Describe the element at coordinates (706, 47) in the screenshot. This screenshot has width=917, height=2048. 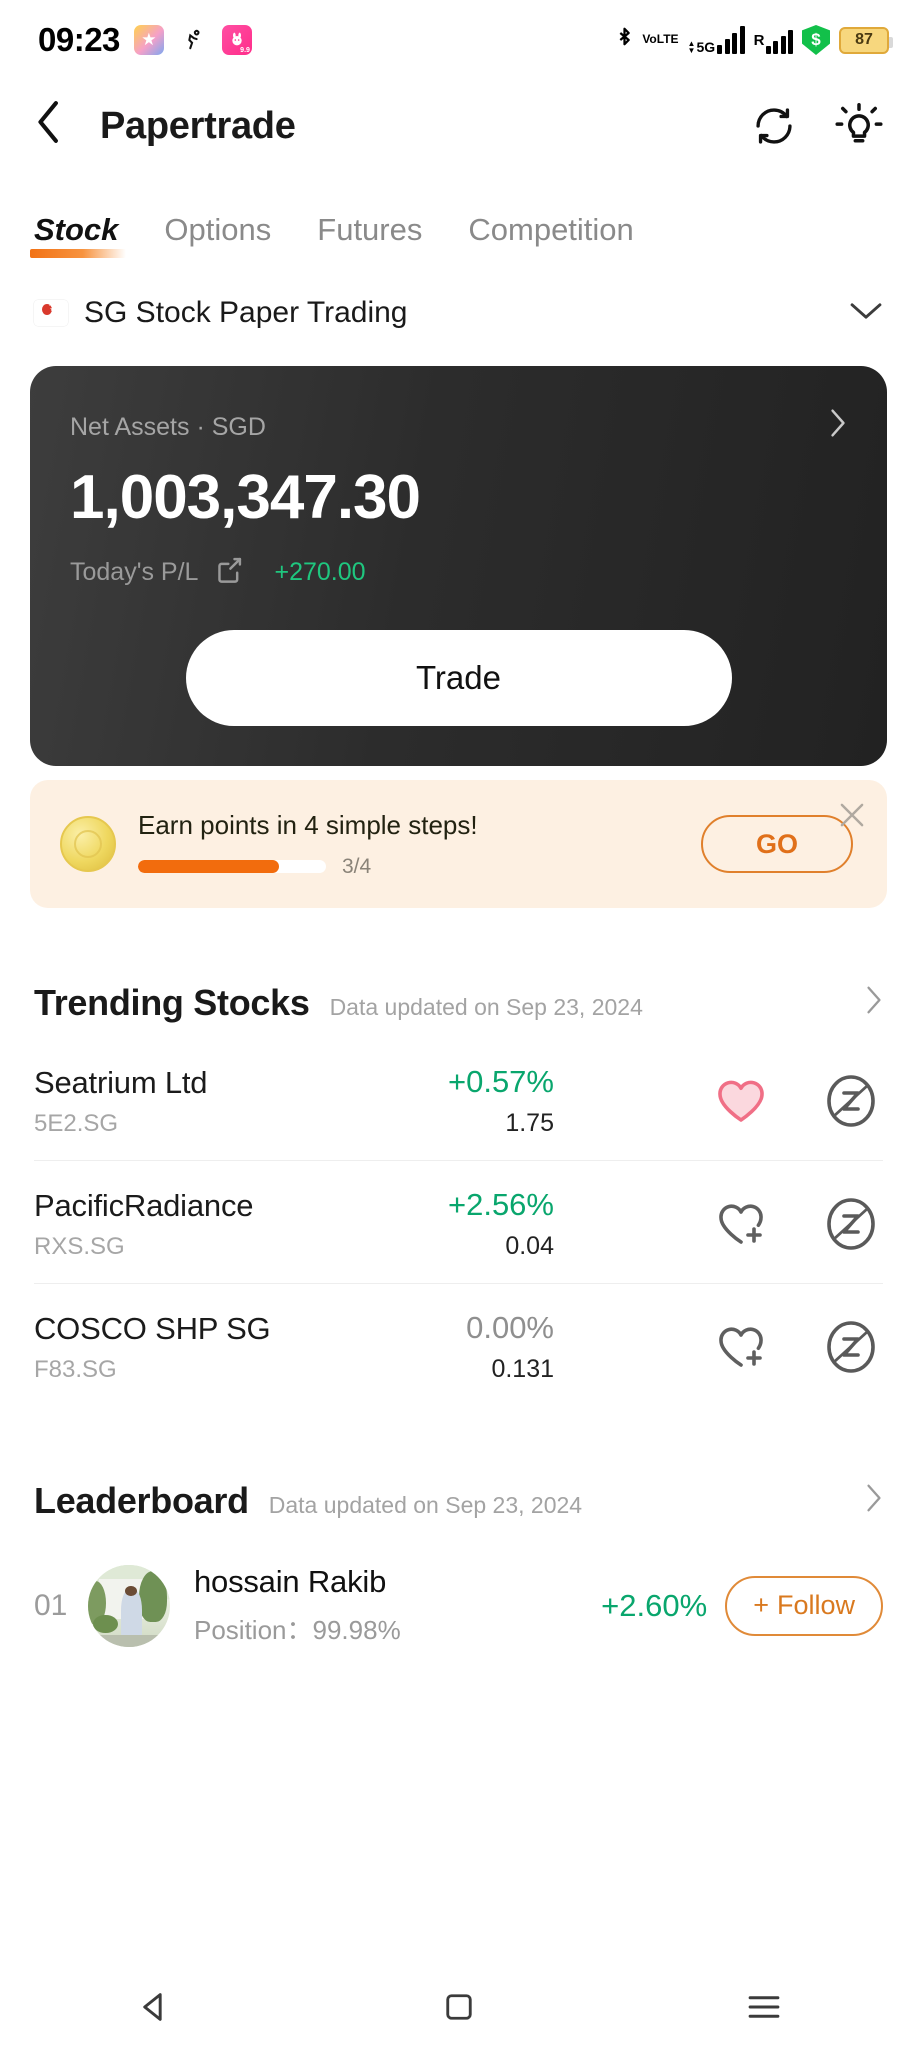
I see `network-type-label: 5G` at that location.